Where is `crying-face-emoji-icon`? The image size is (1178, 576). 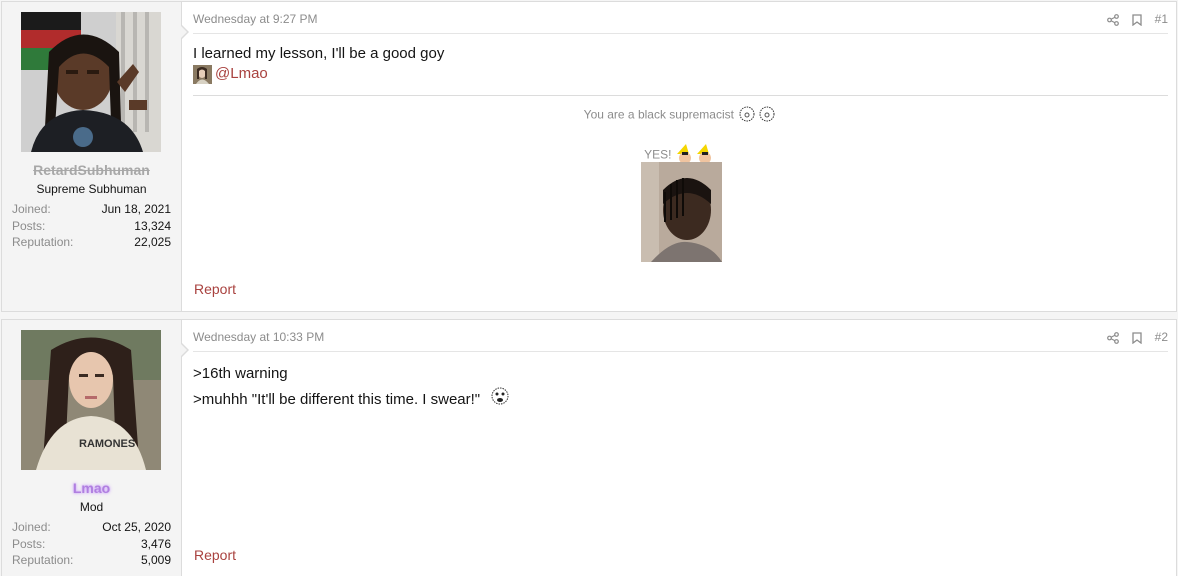 crying-face-emoji-icon is located at coordinates (500, 400).